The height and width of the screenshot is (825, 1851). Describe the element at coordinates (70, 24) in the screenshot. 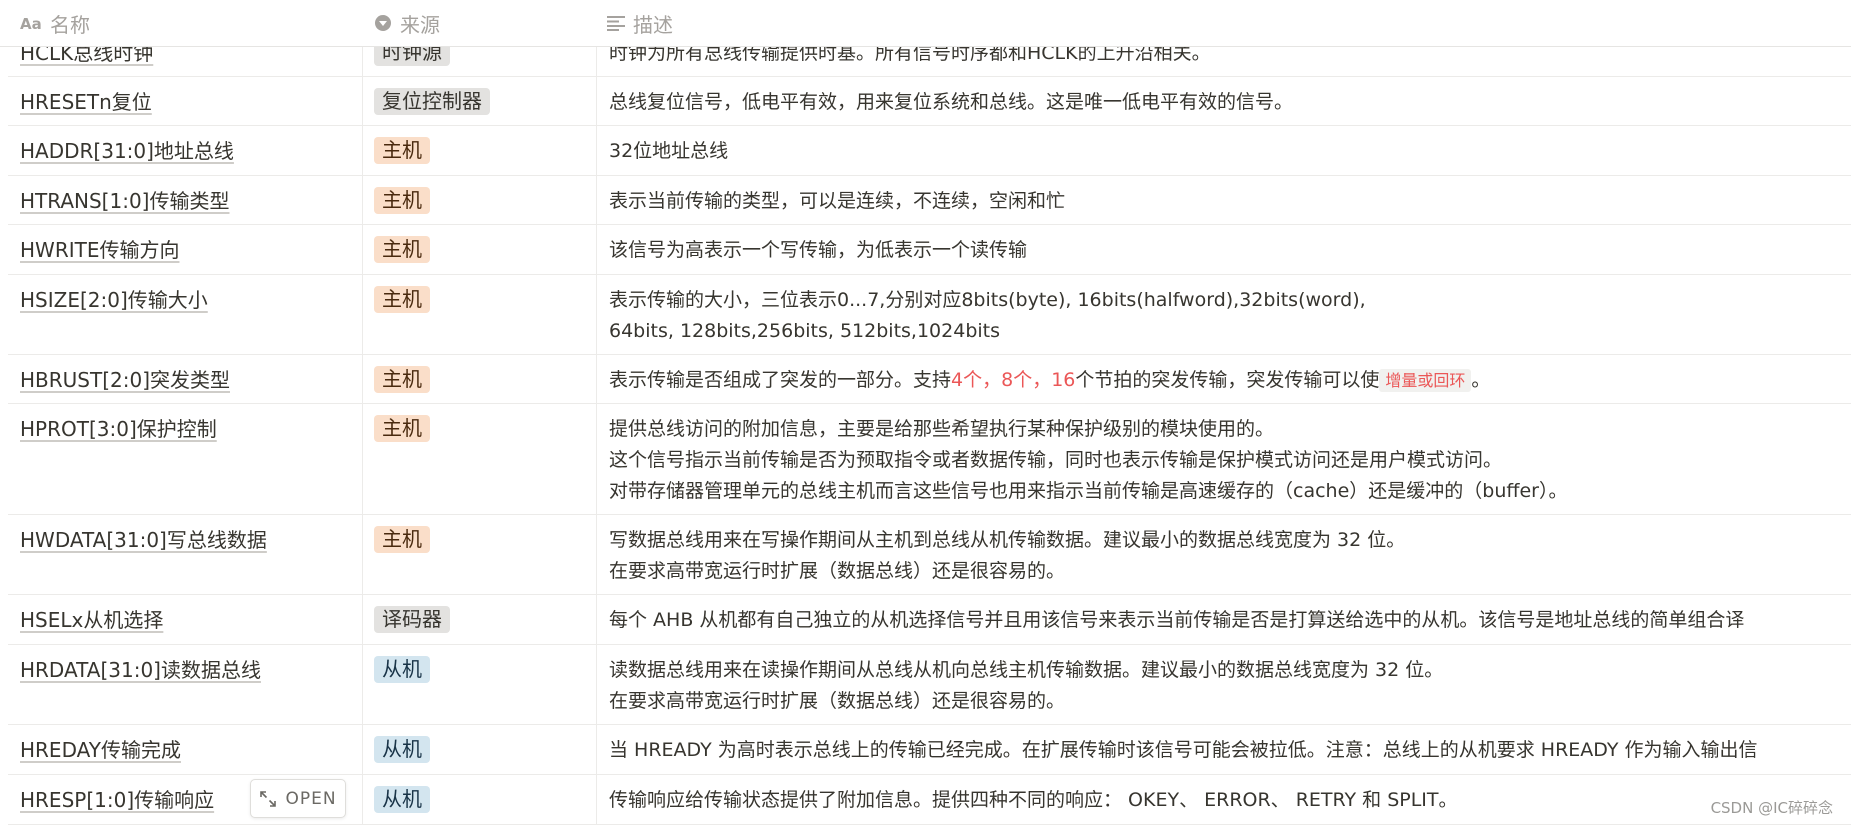

I see `column-header-name-label: 名称` at that location.